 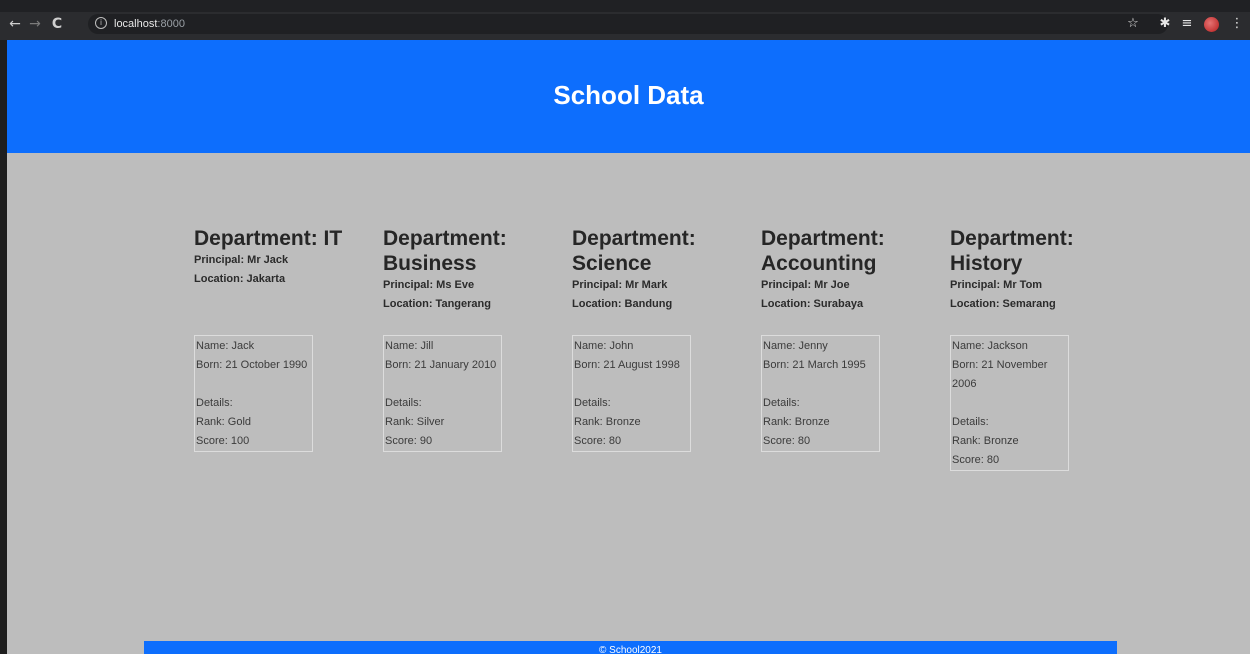 What do you see at coordinates (814, 365) in the screenshot?
I see `student-born: Born: 21 March 1995` at bounding box center [814, 365].